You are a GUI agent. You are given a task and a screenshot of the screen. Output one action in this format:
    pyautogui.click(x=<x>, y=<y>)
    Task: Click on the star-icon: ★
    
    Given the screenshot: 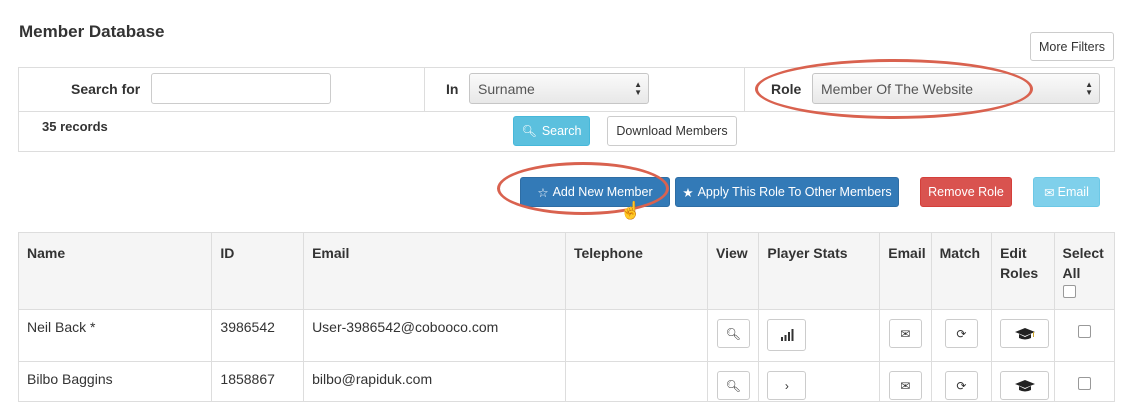 What is the action you would take?
    pyautogui.click(x=688, y=192)
    